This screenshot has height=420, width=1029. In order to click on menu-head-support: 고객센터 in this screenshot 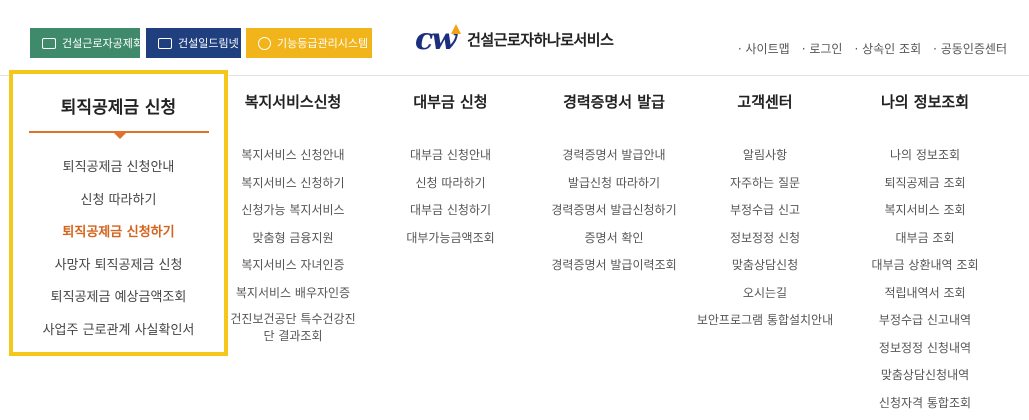, I will do `click(765, 102)`.